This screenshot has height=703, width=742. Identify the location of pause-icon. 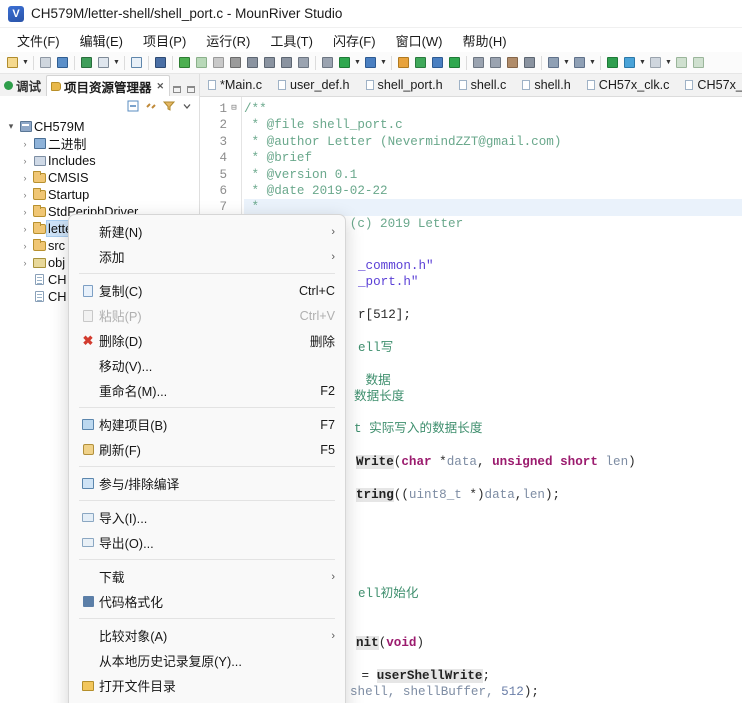
(218, 63).